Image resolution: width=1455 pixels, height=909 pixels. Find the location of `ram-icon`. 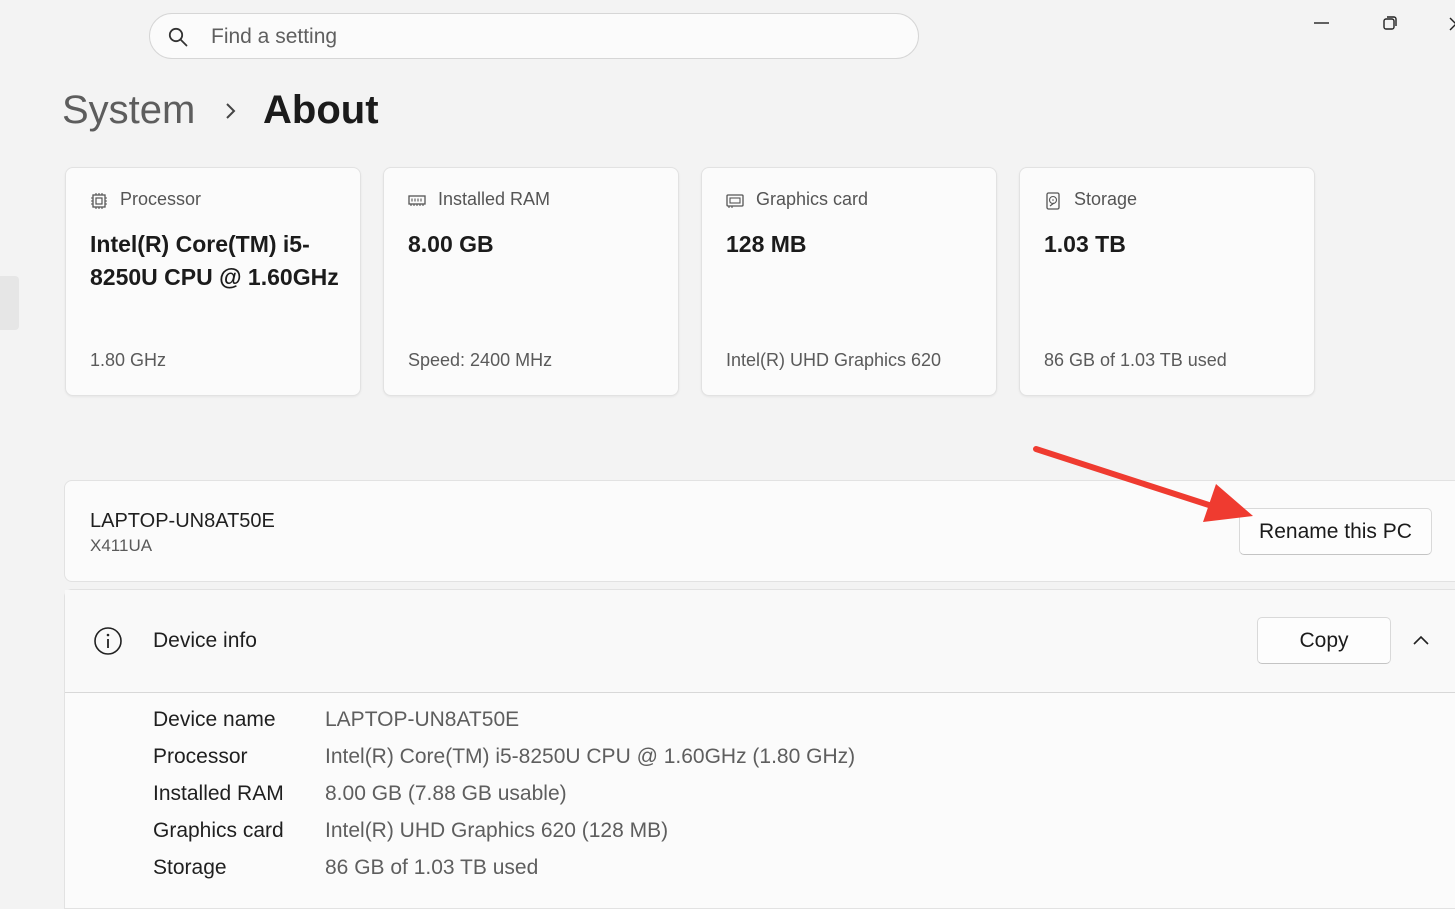

ram-icon is located at coordinates (417, 200).